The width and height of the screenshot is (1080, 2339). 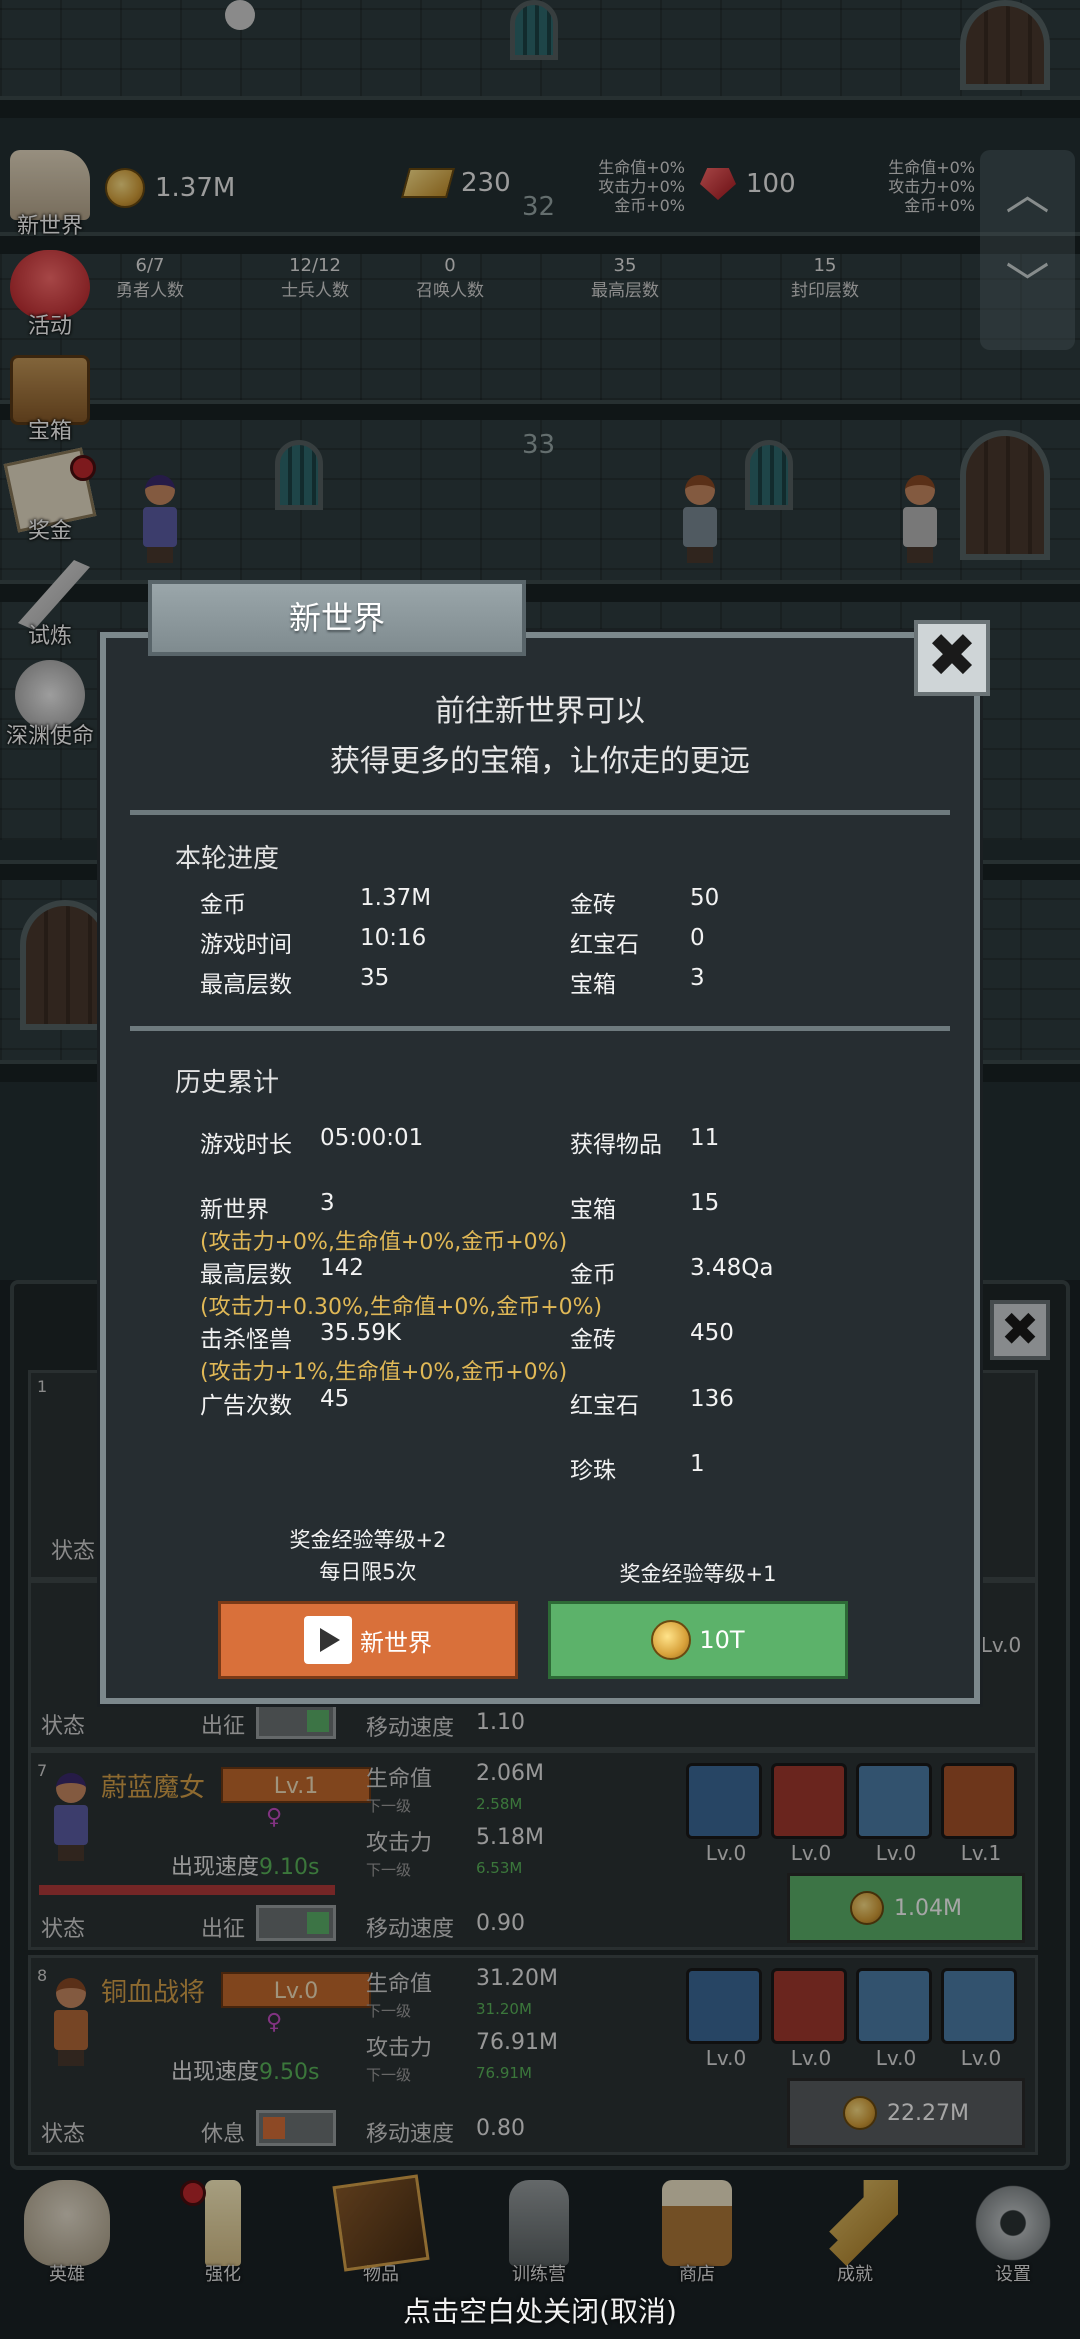 What do you see at coordinates (246, 1406) in the screenshot?
I see `history-ads-label: 广告次数` at bounding box center [246, 1406].